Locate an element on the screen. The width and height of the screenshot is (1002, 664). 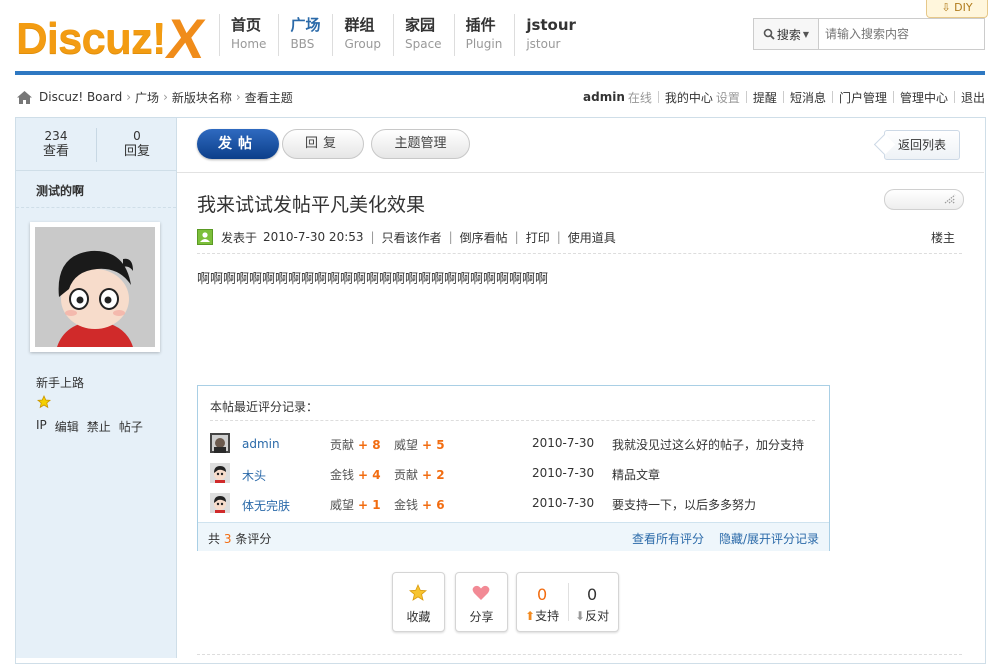
nav-label: 家园 is located at coordinates (420, 25).